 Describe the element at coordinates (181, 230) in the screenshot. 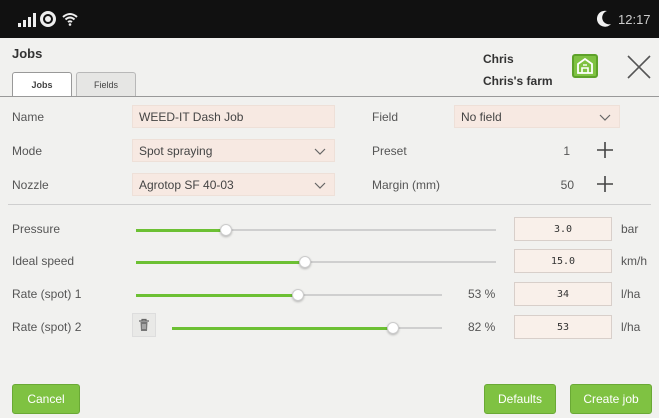

I see `pressure-slider-fill` at that location.